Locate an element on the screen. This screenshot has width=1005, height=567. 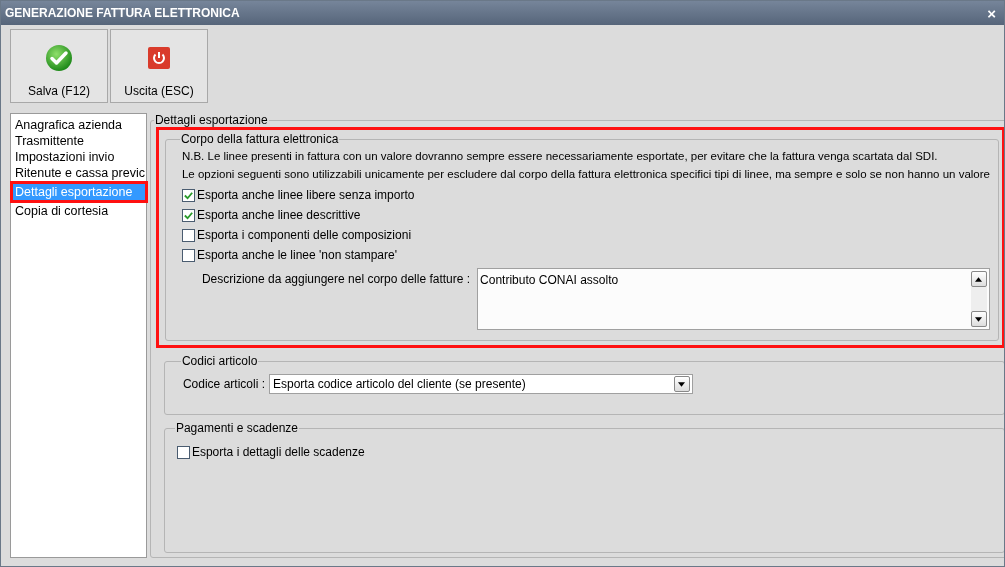
sidebar-item: Ritenute e cassa previc is located at coordinates (80, 173).